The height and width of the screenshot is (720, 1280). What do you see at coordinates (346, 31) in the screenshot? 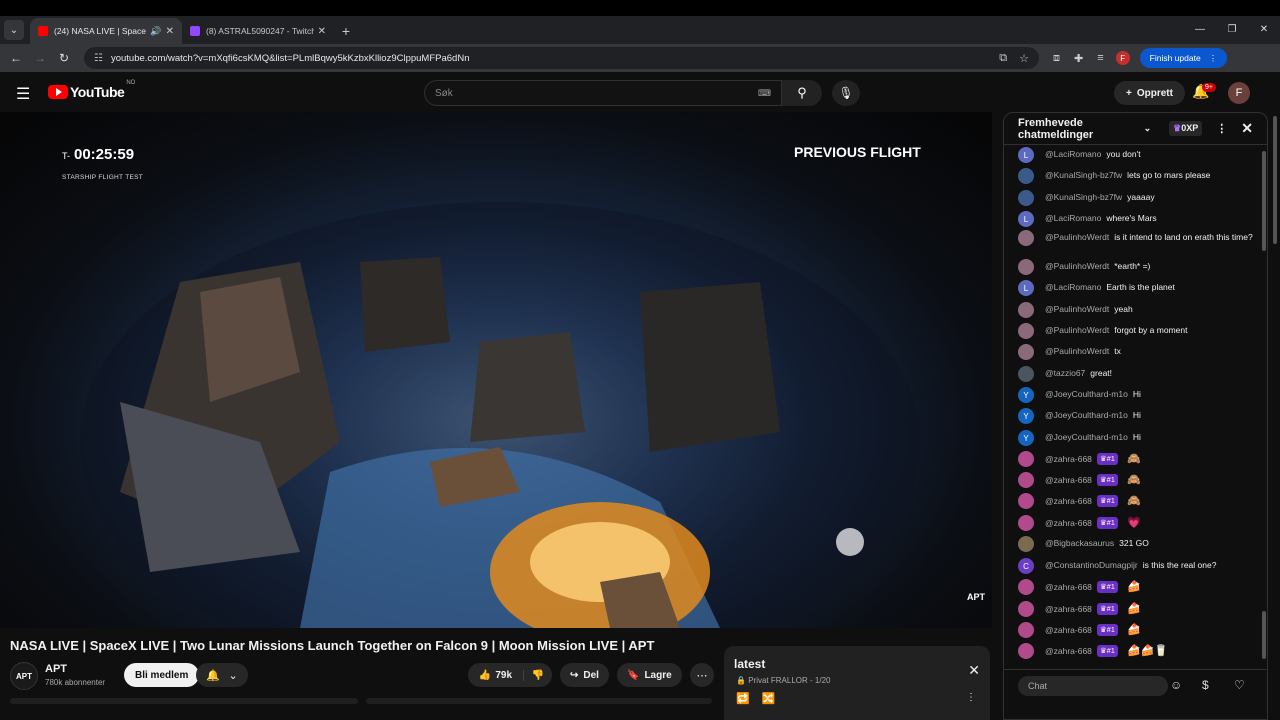
I see `new-tab-icon: +` at bounding box center [346, 31].